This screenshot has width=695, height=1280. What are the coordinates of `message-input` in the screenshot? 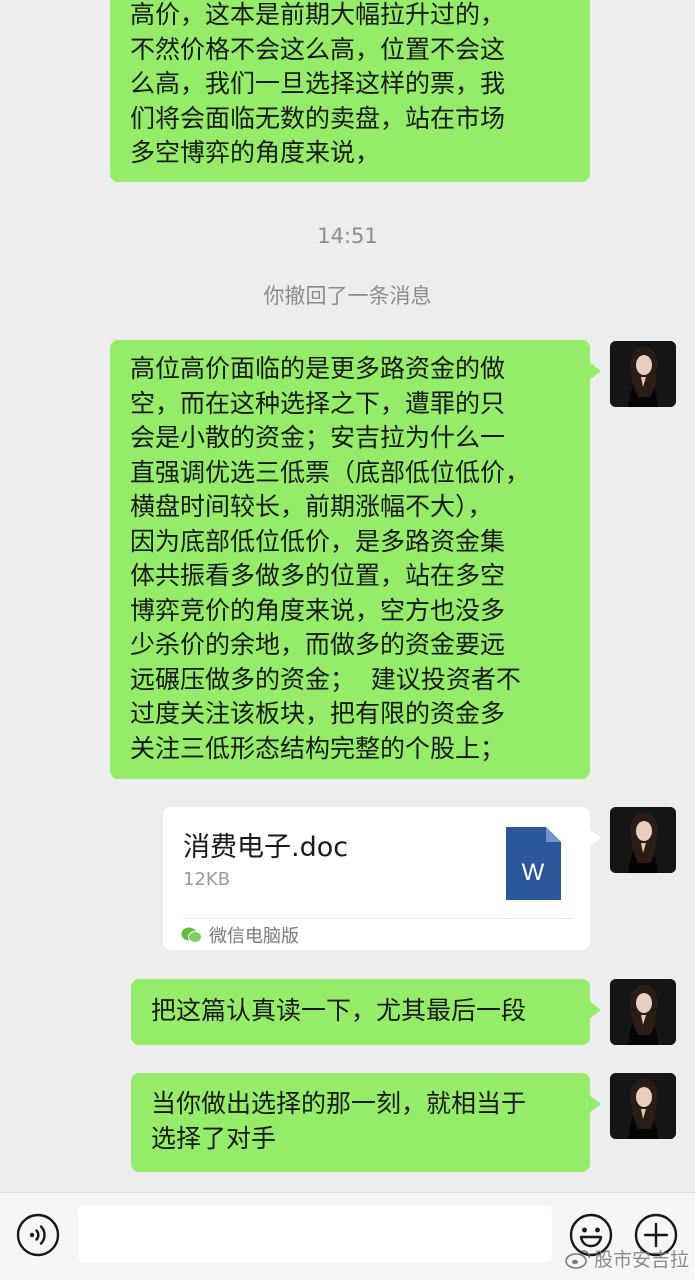 It's located at (315, 1234).